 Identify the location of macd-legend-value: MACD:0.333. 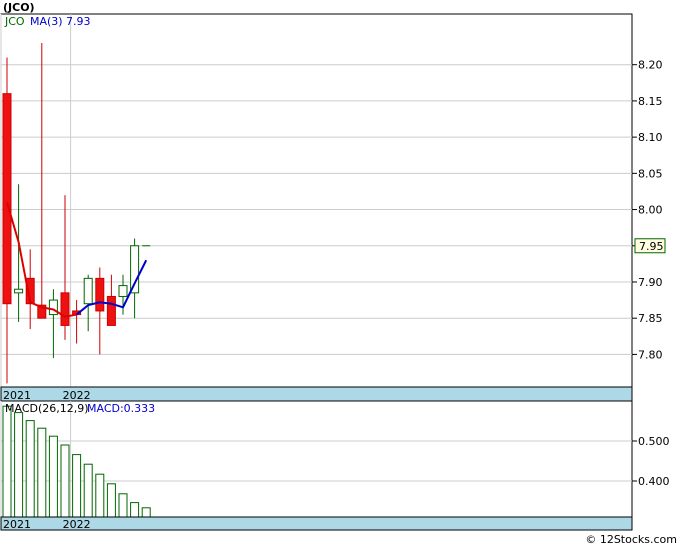
(121, 408).